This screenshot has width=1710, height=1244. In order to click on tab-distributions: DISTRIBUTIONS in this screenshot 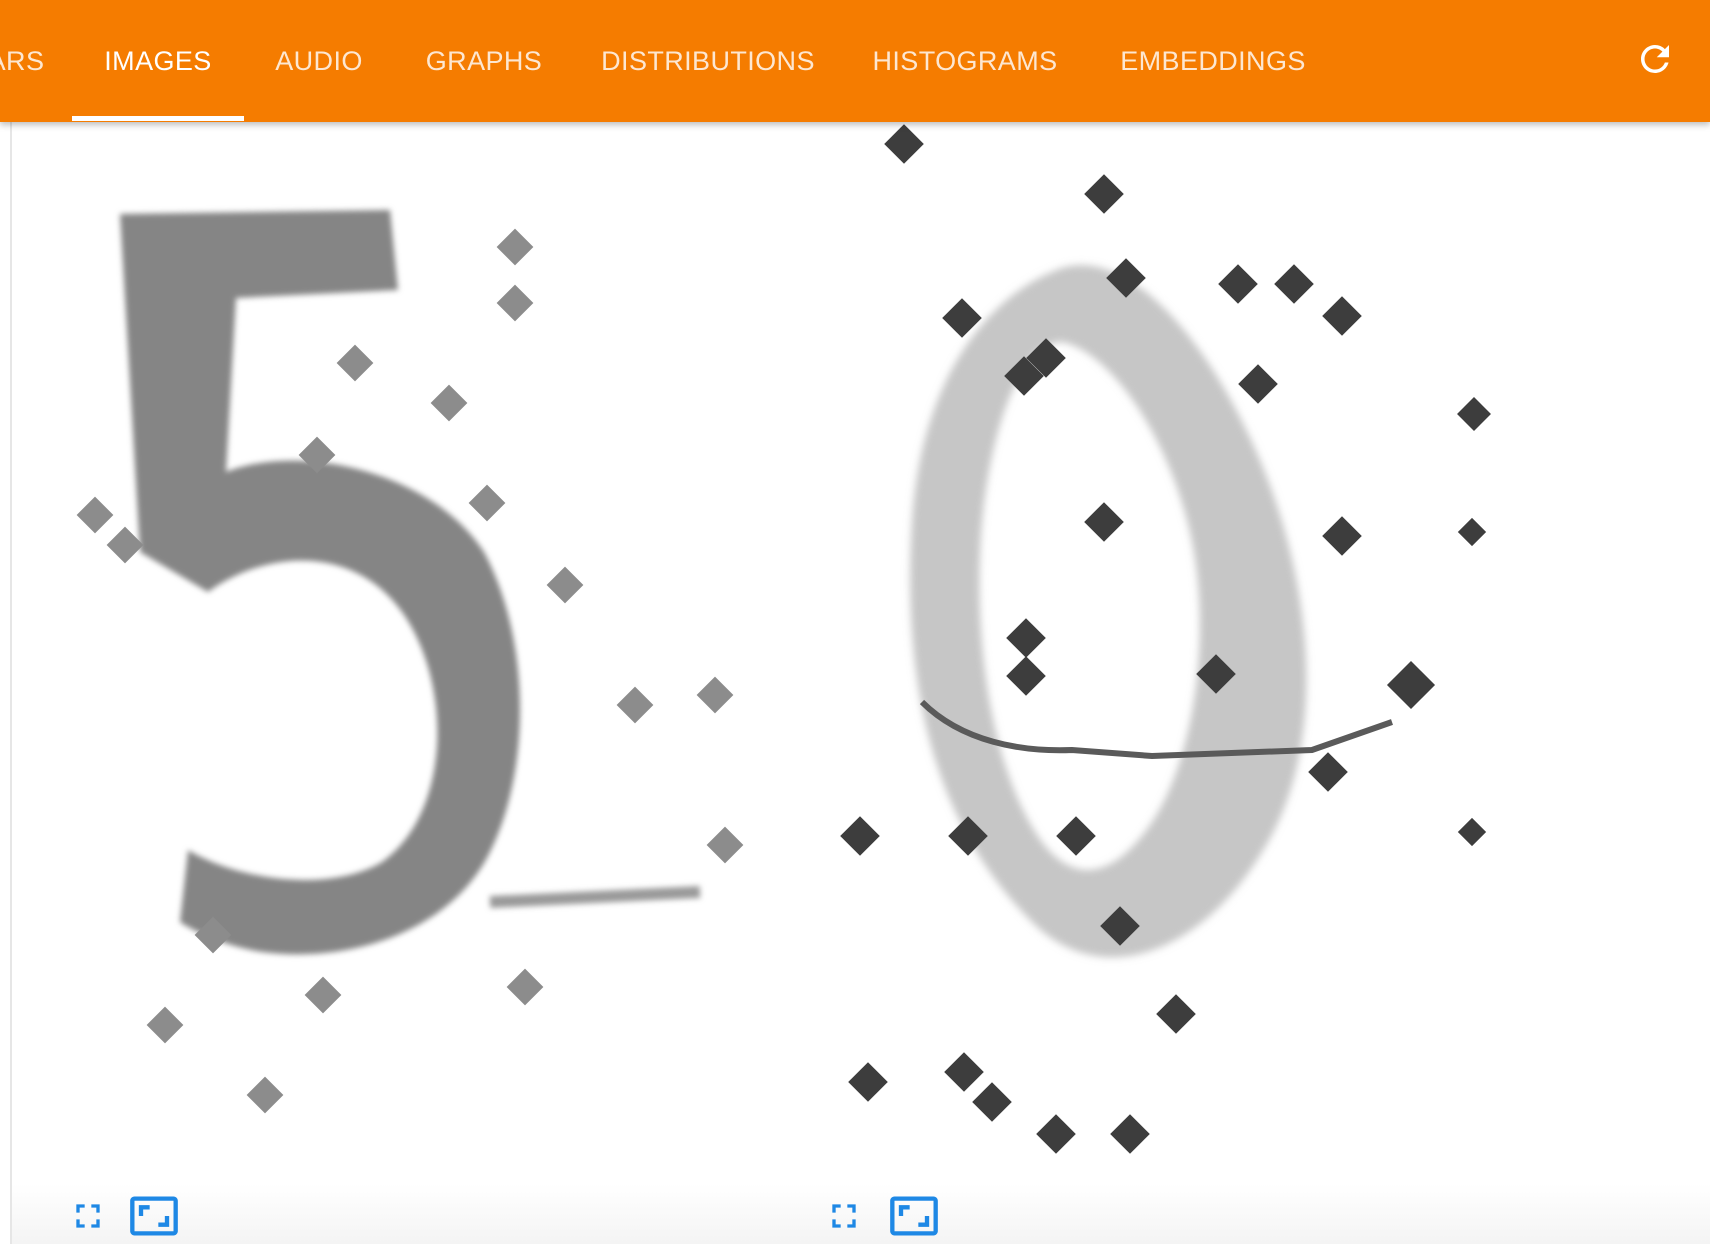, I will do `click(708, 61)`.